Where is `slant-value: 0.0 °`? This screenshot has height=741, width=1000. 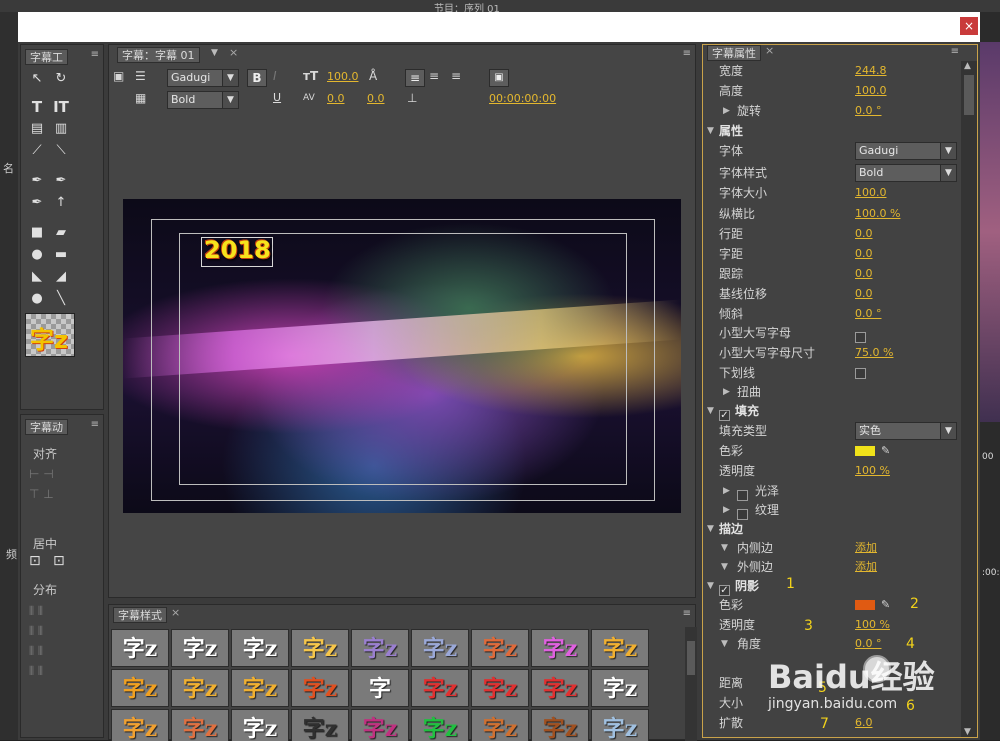 slant-value: 0.0 ° is located at coordinates (868, 314).